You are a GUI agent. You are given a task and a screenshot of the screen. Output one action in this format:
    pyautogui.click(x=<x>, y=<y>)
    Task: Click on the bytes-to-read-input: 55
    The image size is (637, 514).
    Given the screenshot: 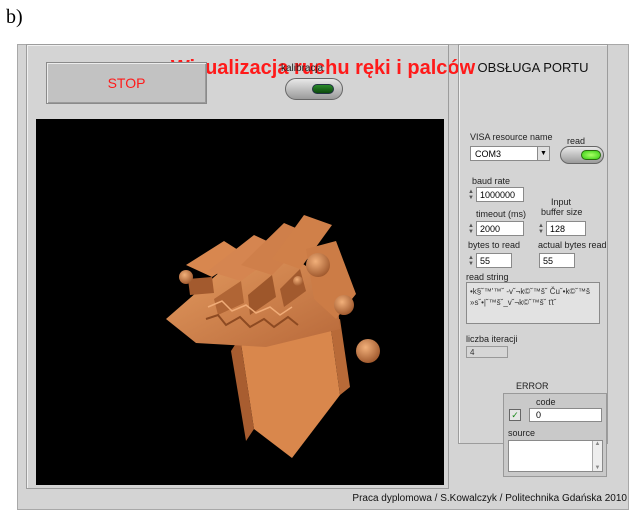 What is the action you would take?
    pyautogui.click(x=494, y=260)
    